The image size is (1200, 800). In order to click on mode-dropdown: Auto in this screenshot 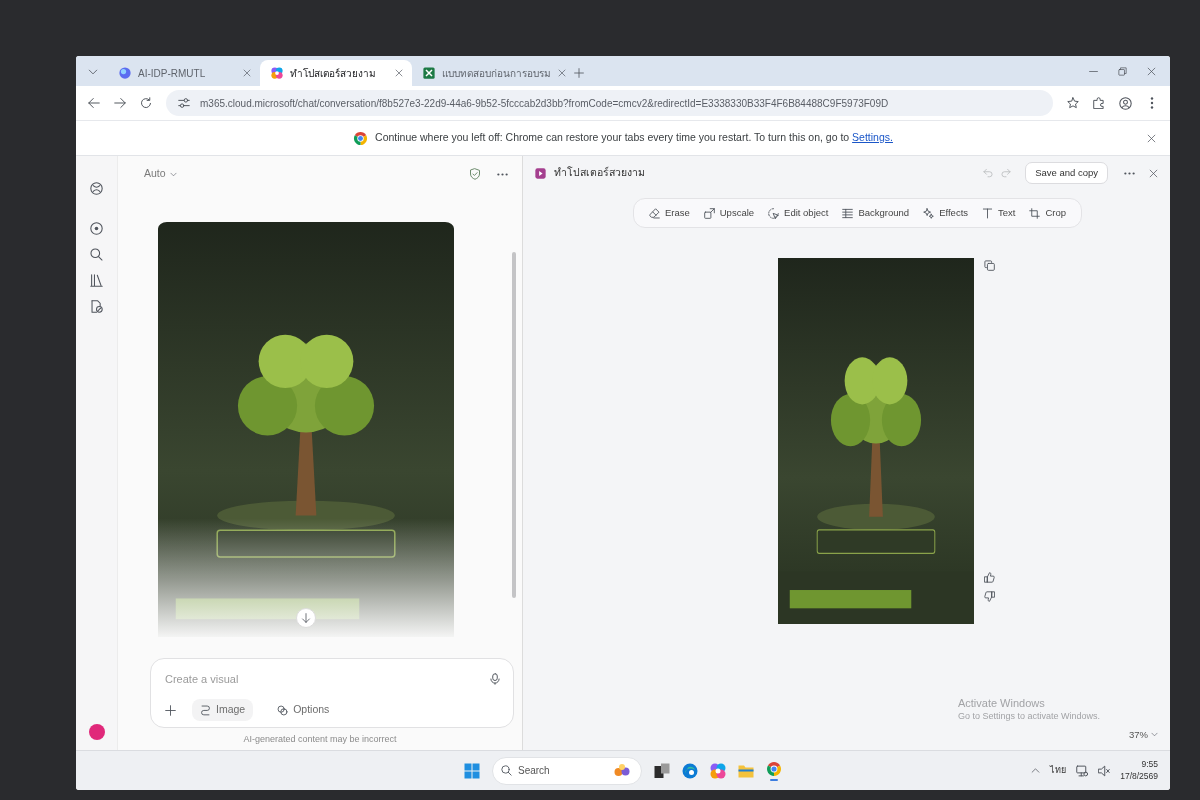, I will do `click(160, 174)`.